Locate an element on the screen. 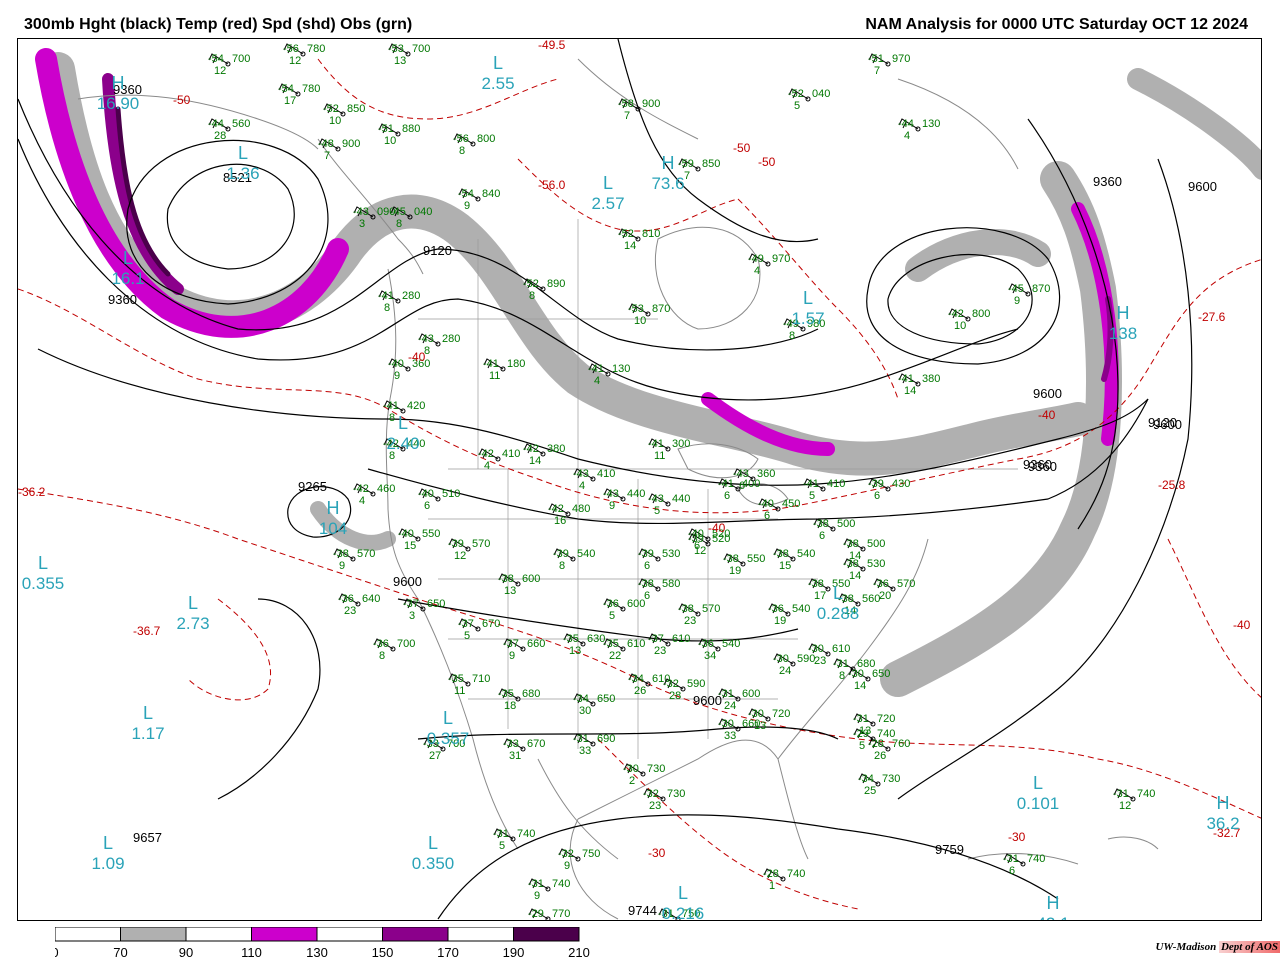  obs-temp: -29 is located at coordinates (861, 734).